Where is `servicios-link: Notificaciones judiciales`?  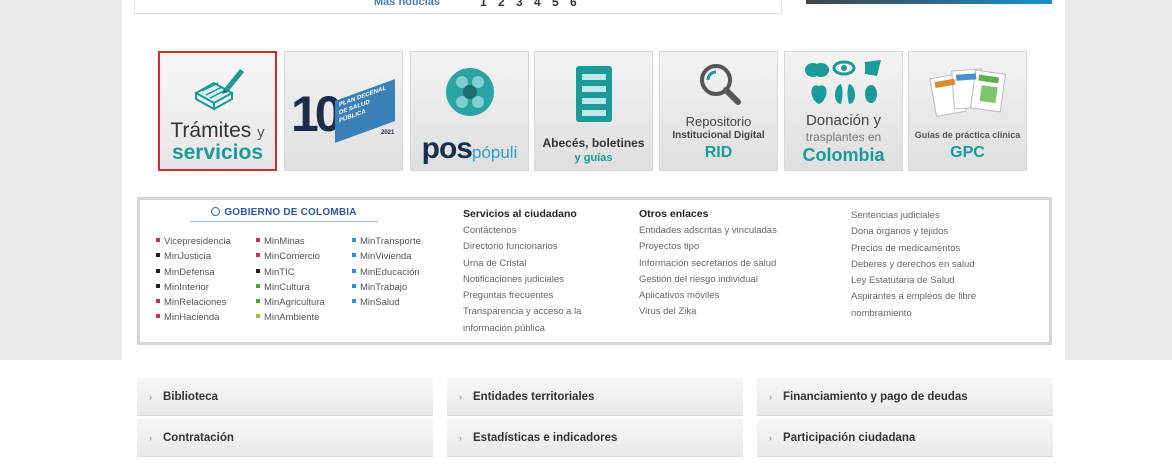 servicios-link: Notificaciones judiciales is located at coordinates (522, 280).